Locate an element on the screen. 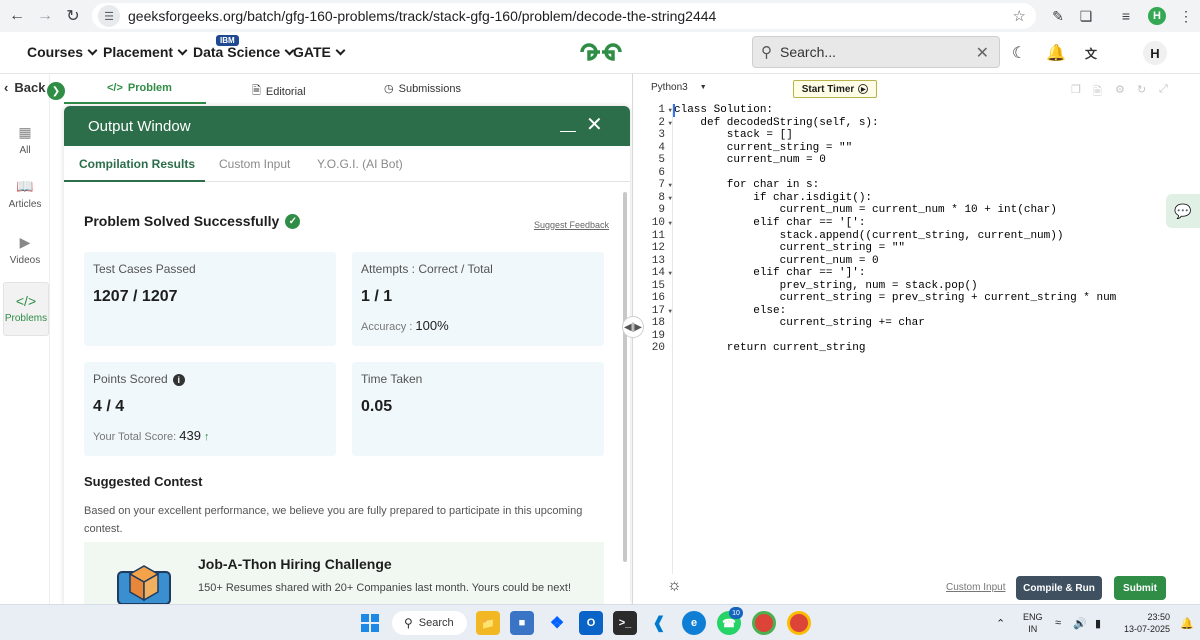  settings-icon: ⚙ is located at coordinates (1120, 89).